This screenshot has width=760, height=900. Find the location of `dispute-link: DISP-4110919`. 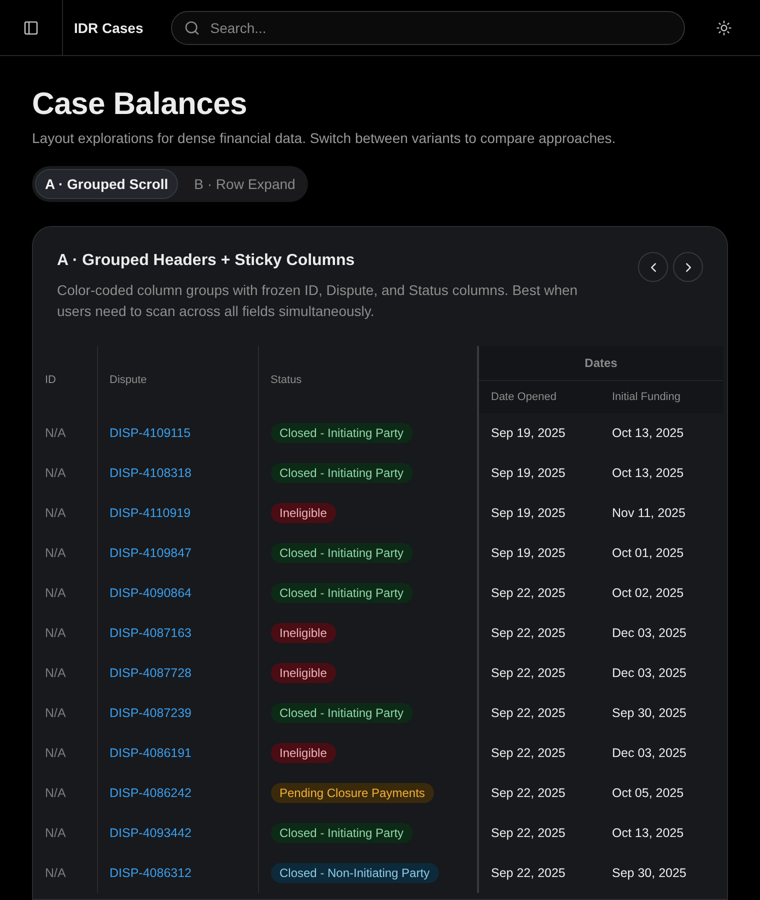

dispute-link: DISP-4110919 is located at coordinates (150, 513).